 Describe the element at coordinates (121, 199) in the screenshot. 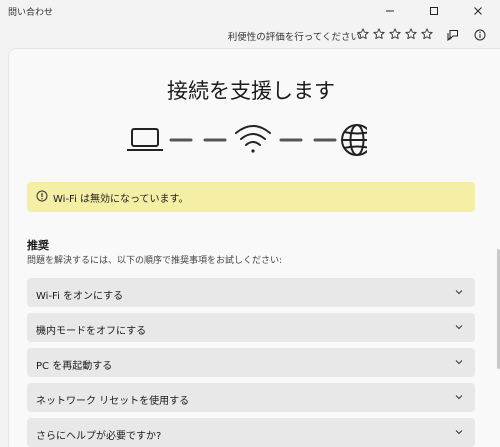

I see `alert-text: Wi-Fi は無効になっています。` at that location.